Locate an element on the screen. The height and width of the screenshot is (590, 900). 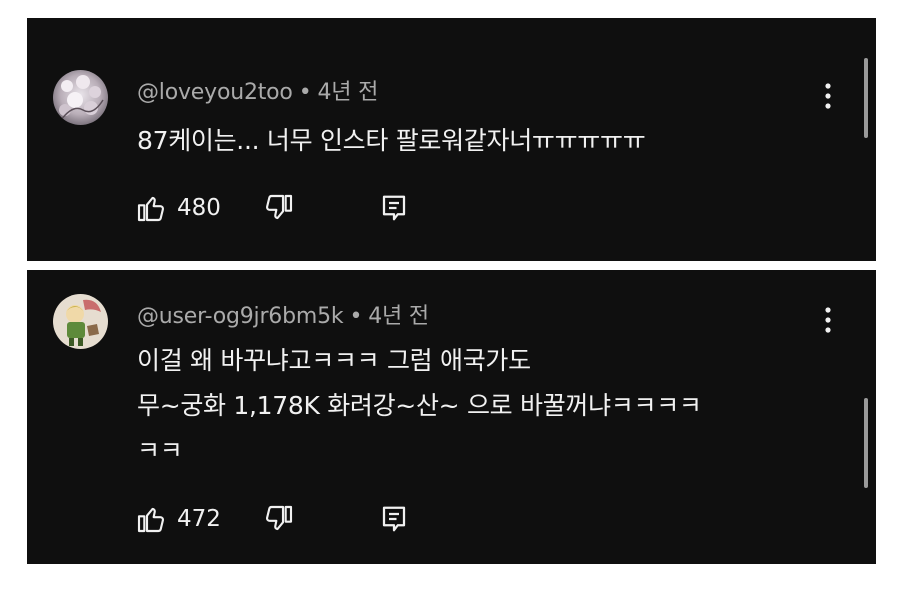
like-count: 480 is located at coordinates (199, 208).